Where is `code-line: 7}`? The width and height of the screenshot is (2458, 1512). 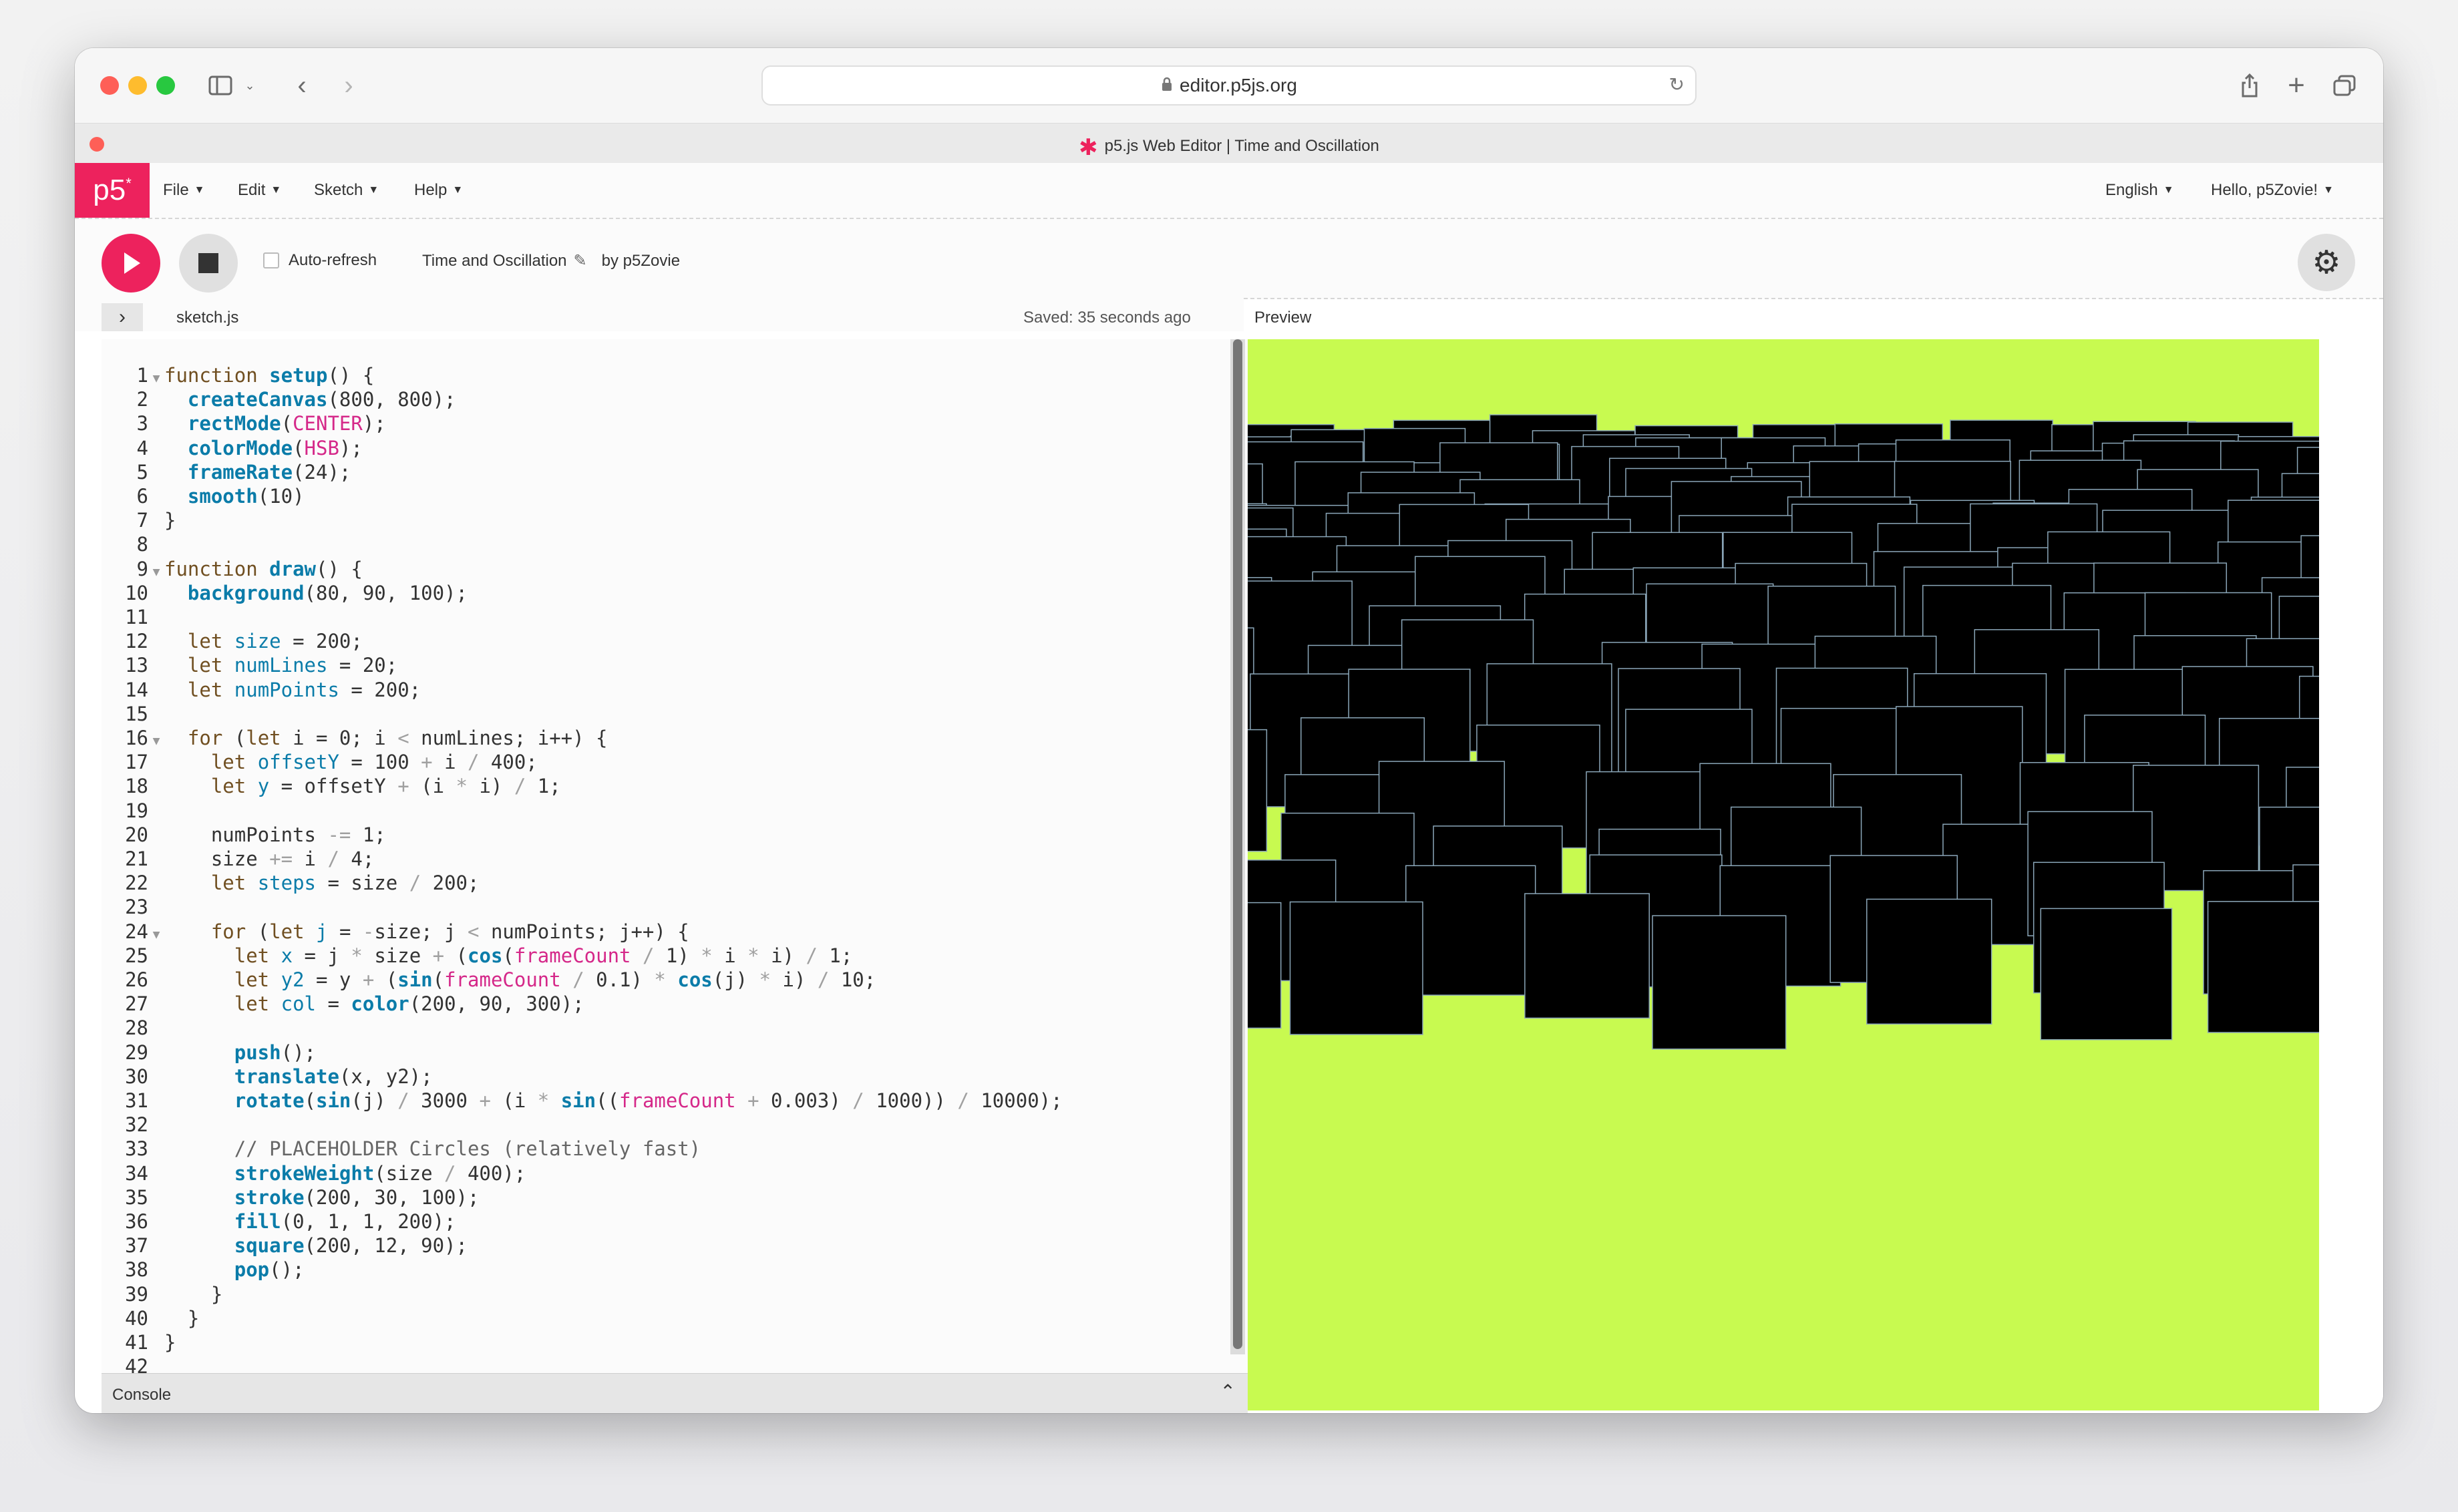
code-line: 7} is located at coordinates (663, 520).